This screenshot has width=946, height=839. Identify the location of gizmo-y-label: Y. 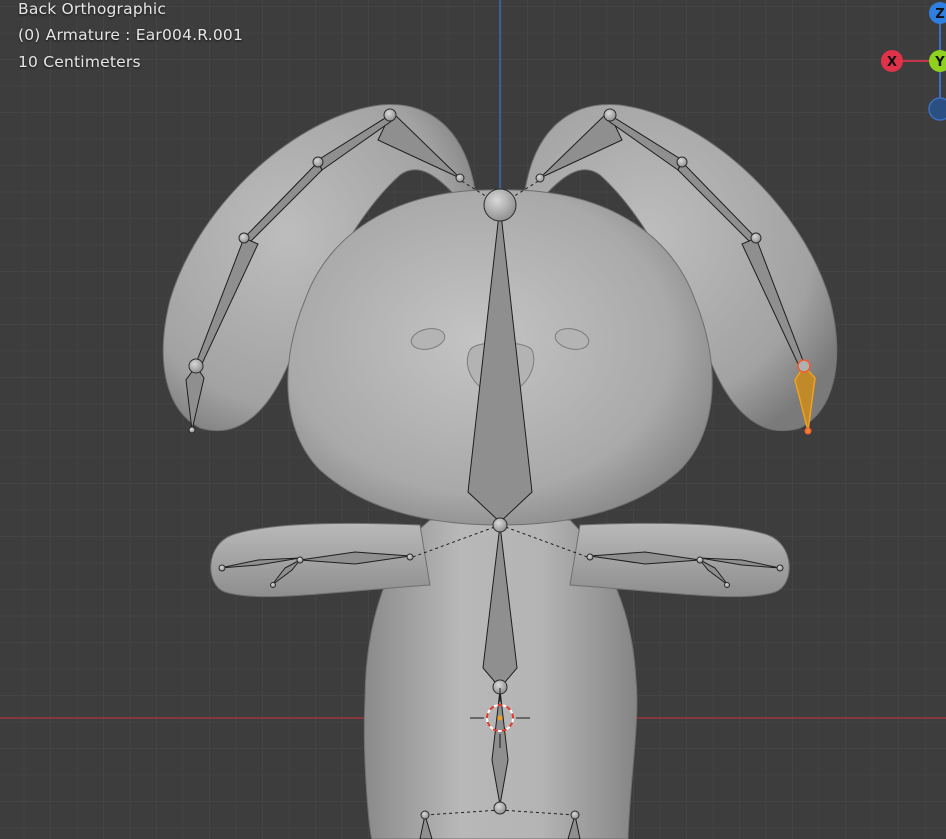
(939, 62).